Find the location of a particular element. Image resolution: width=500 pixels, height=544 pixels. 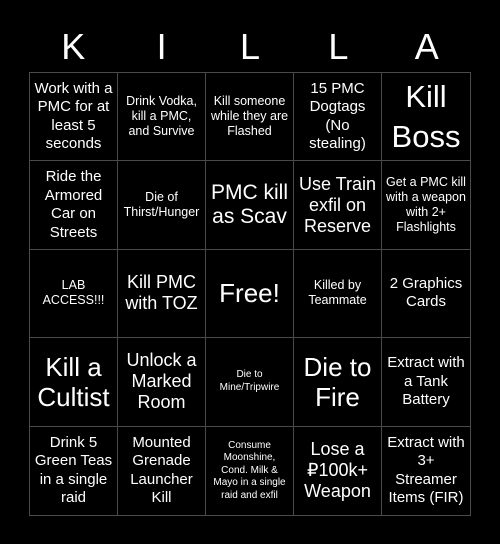

cell-text: Die of Thirst/Hunger is located at coordinates (161, 205).